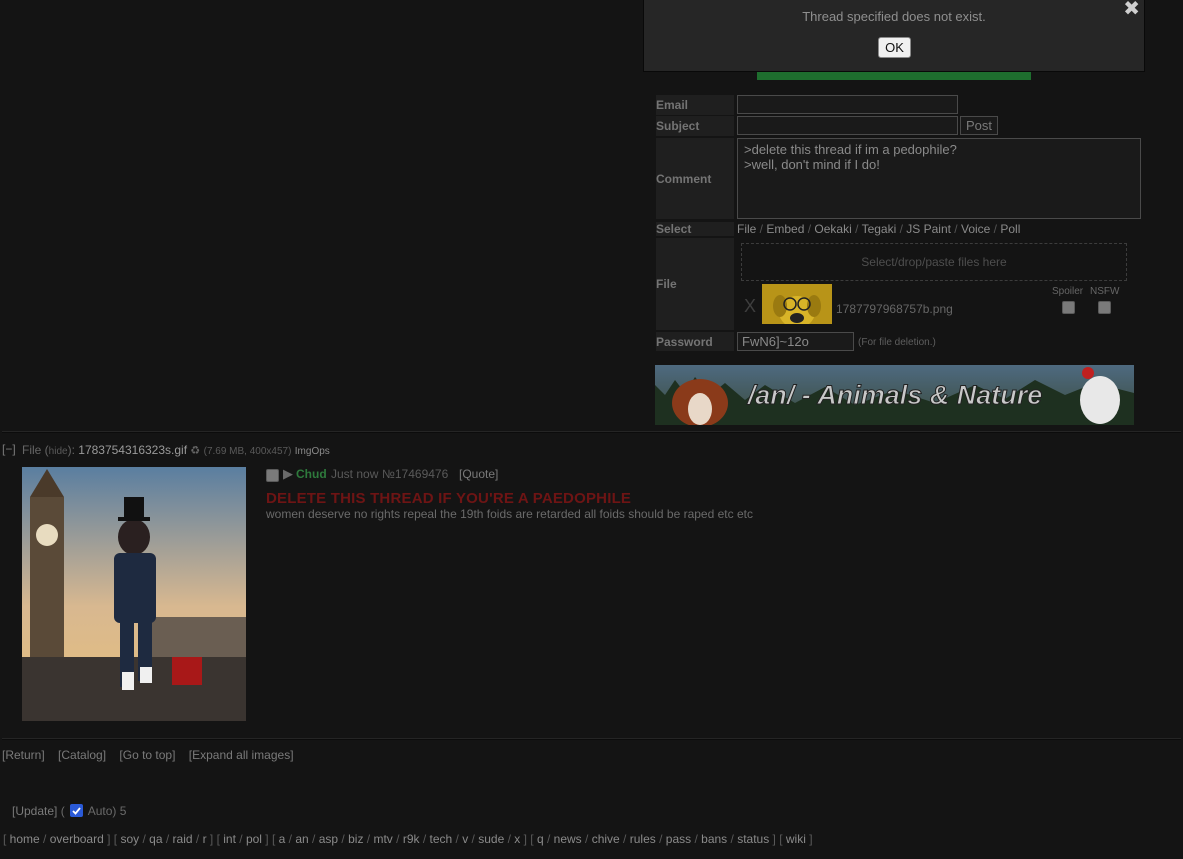 Image resolution: width=1183 pixels, height=859 pixels. I want to click on select-poll-link: Poll, so click(1010, 229).